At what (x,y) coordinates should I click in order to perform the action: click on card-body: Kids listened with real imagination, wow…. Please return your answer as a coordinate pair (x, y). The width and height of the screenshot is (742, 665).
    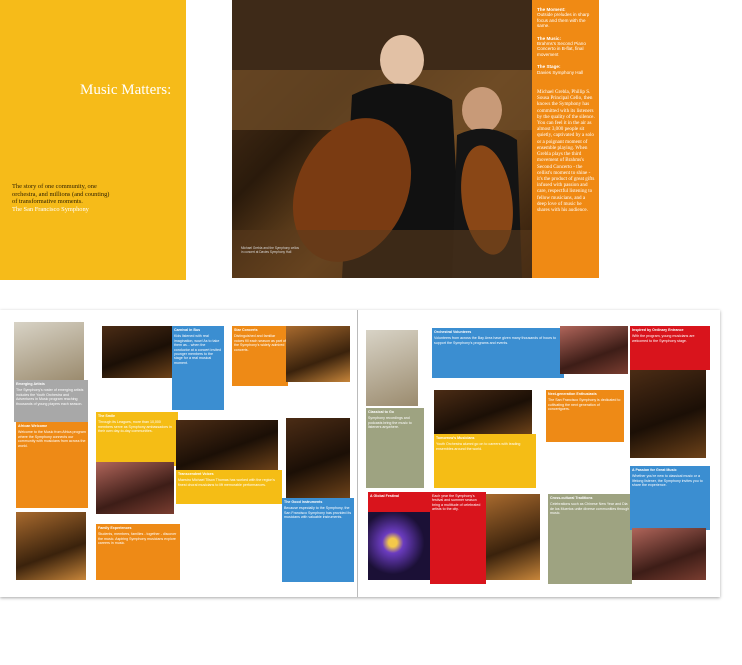
    Looking at the image, I should click on (197, 349).